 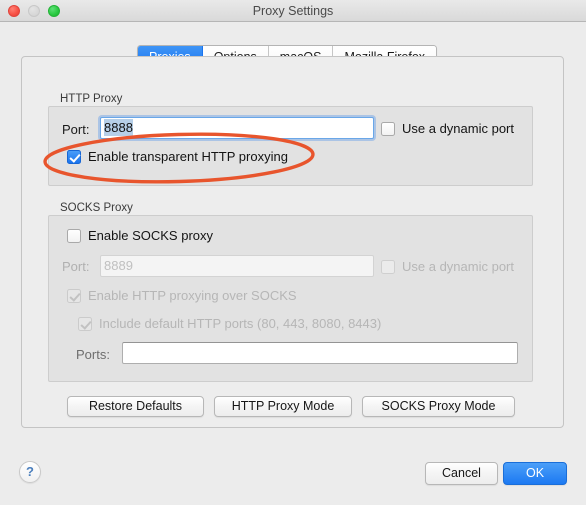 I want to click on window-titlebar: Proxy Settings, so click(x=293, y=11).